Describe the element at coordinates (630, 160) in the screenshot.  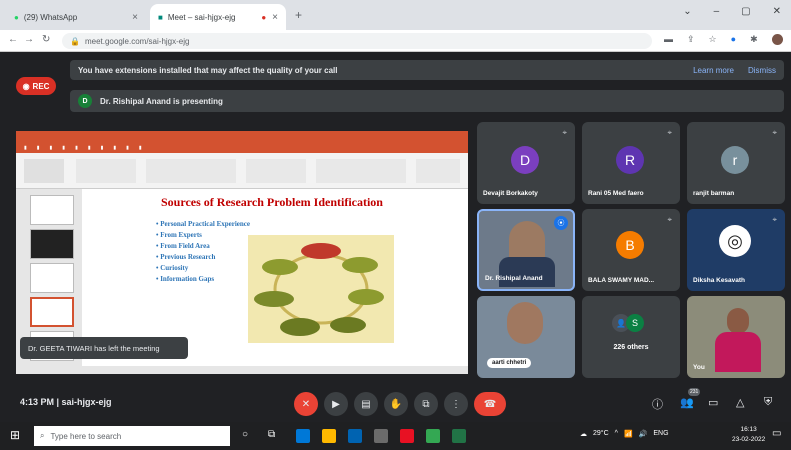
I see `participant-avatar: R` at that location.